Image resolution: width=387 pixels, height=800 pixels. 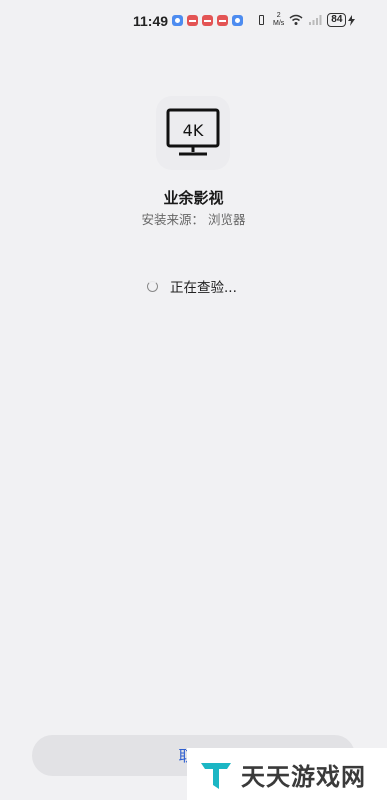 I want to click on tv-4k-icon: 4K, so click(x=193, y=132).